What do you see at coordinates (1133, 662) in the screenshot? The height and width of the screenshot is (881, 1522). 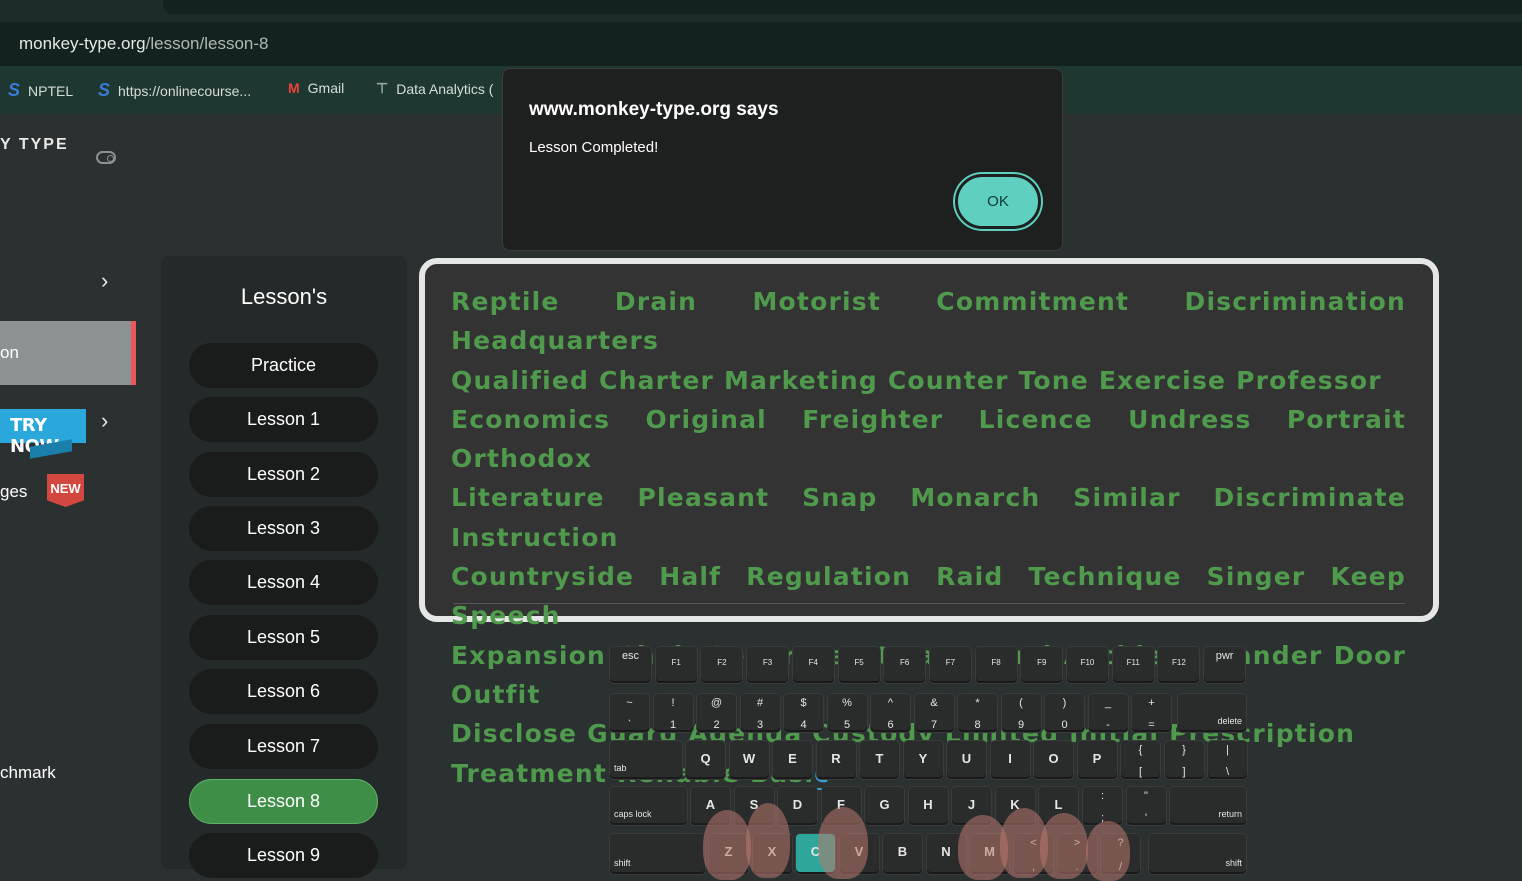 I see `key-label: F11` at bounding box center [1133, 662].